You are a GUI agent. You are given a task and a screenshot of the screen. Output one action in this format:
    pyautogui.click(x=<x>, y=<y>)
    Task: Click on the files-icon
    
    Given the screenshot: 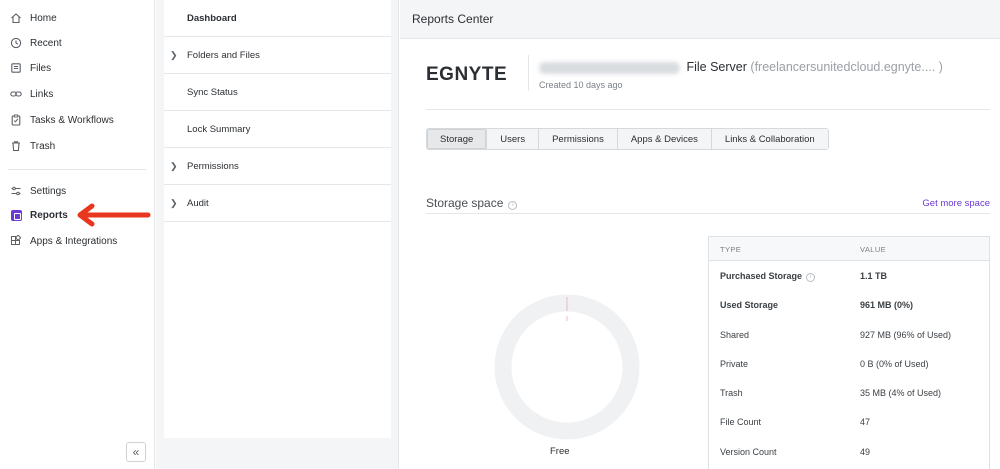 What is the action you would take?
    pyautogui.click(x=16, y=68)
    